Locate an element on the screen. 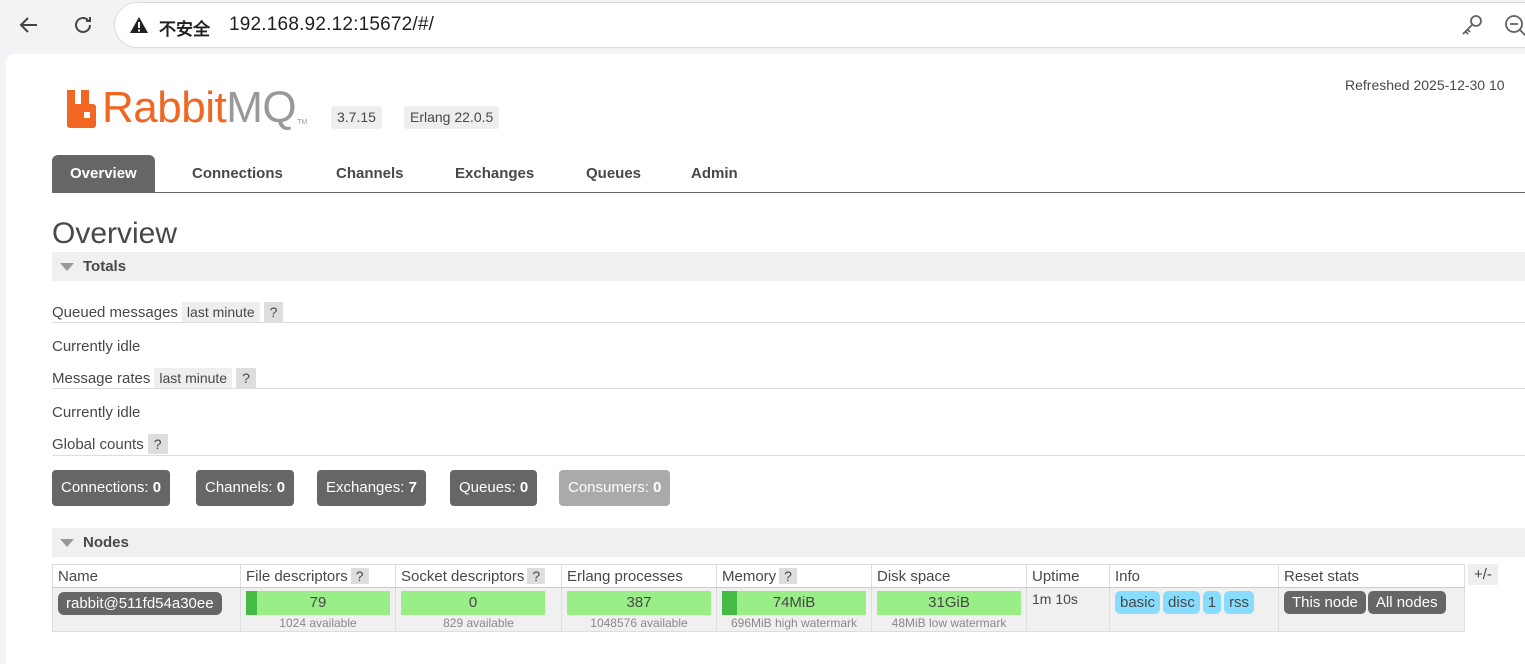 The image size is (1525, 664). reset-cell: This nodeAll nodes is located at coordinates (1372, 610).